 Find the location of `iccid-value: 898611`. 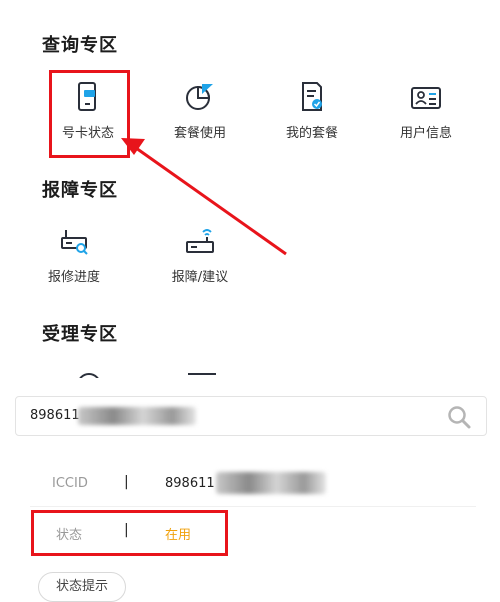

iccid-value: 898611 is located at coordinates (190, 483).